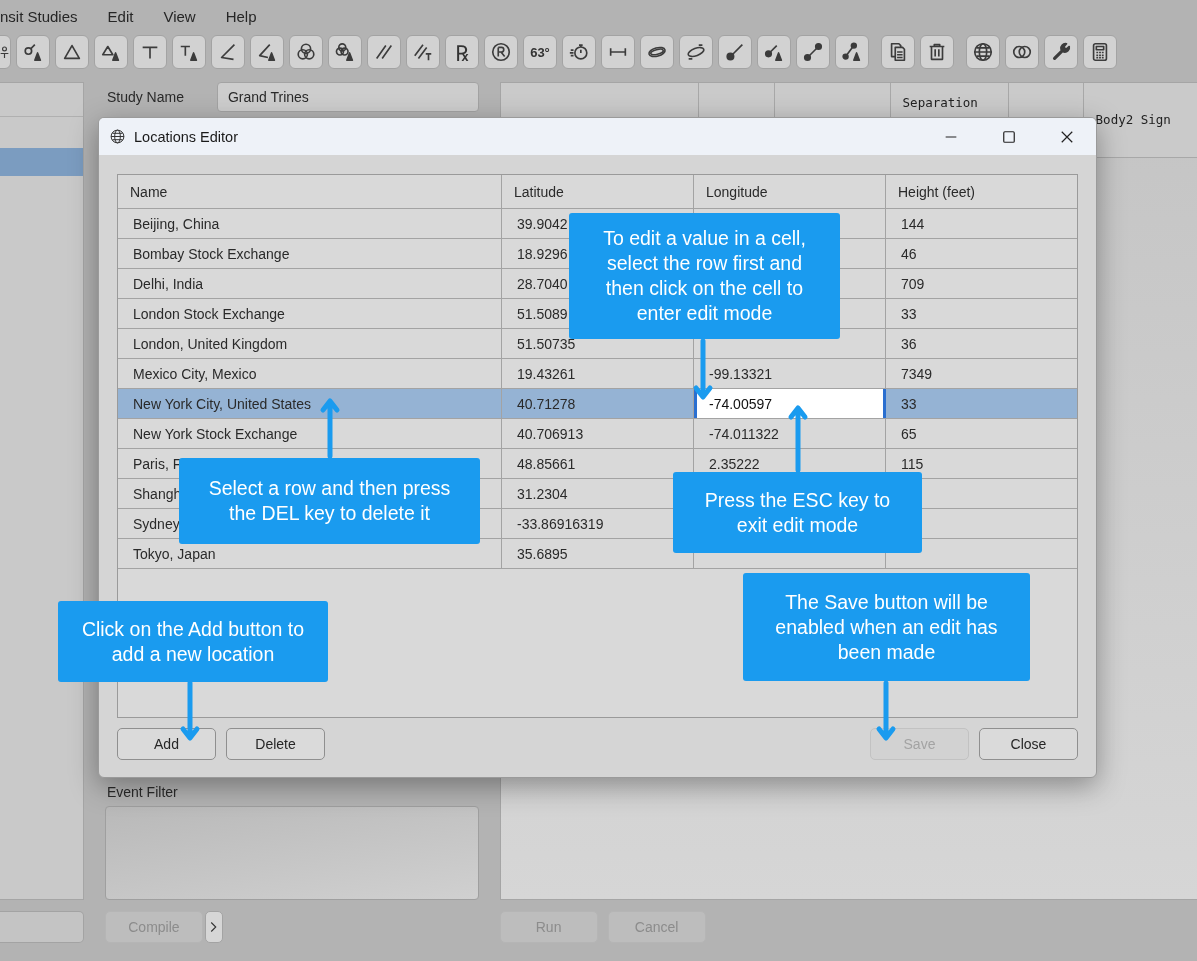 Image resolution: width=1197 pixels, height=961 pixels. What do you see at coordinates (790, 191) in the screenshot?
I see `column-header: Longitude` at bounding box center [790, 191].